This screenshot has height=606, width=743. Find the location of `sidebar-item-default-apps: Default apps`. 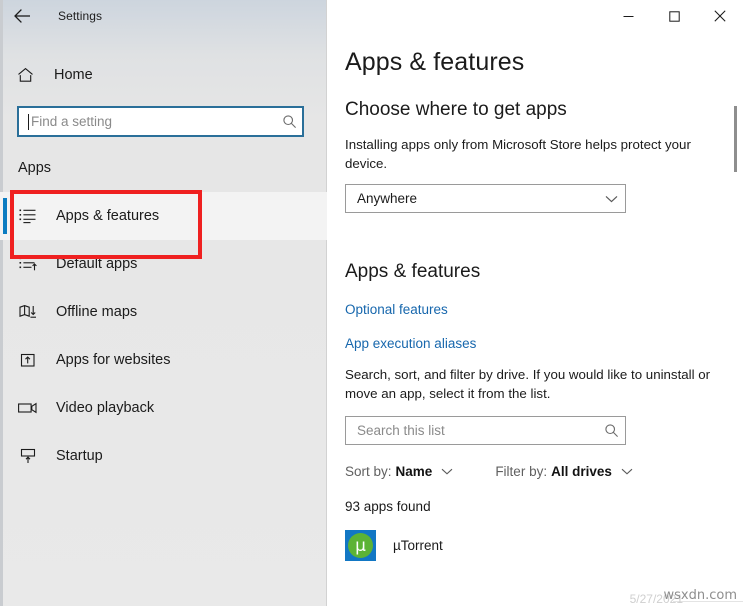

sidebar-item-default-apps: Default apps is located at coordinates (163, 264).